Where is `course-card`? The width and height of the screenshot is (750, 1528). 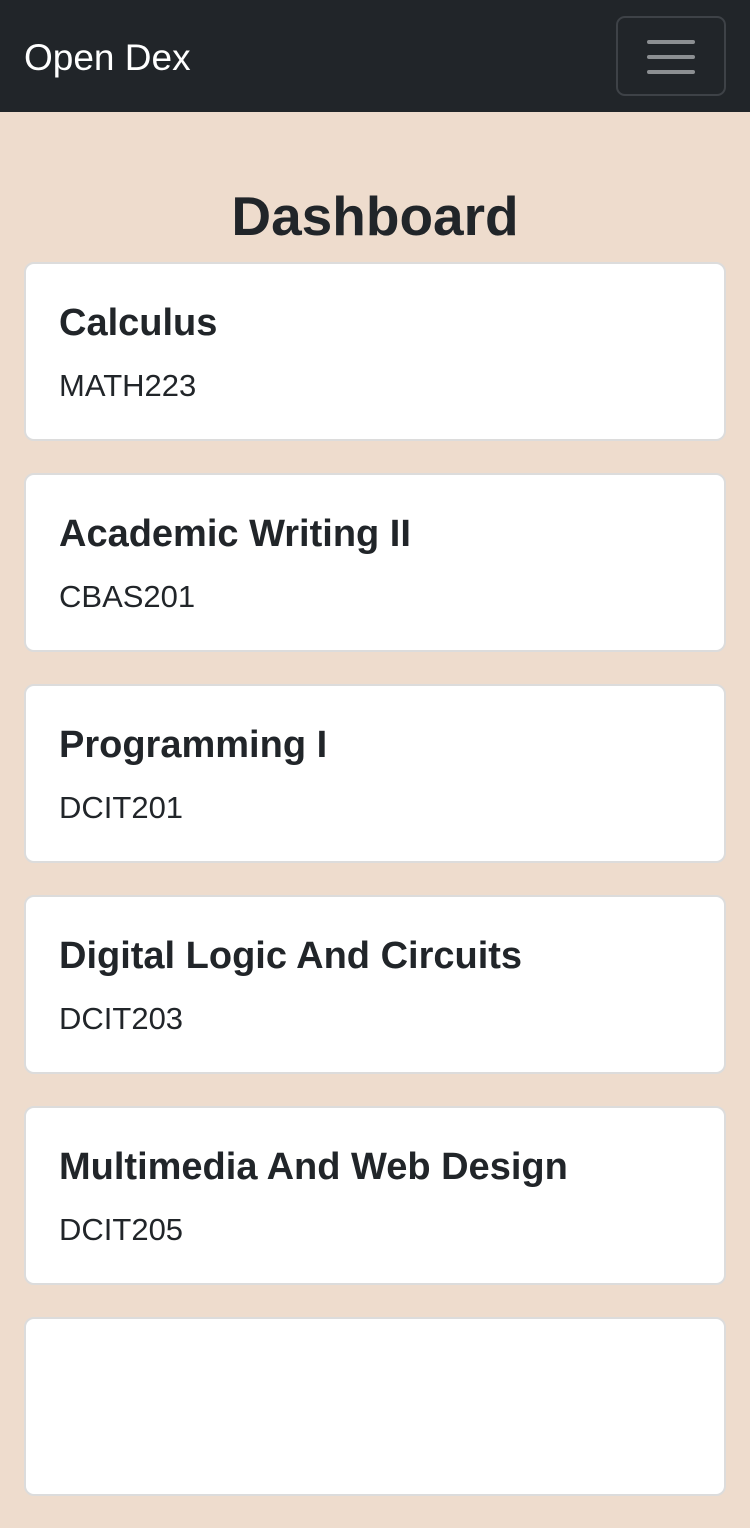 course-card is located at coordinates (375, 1406).